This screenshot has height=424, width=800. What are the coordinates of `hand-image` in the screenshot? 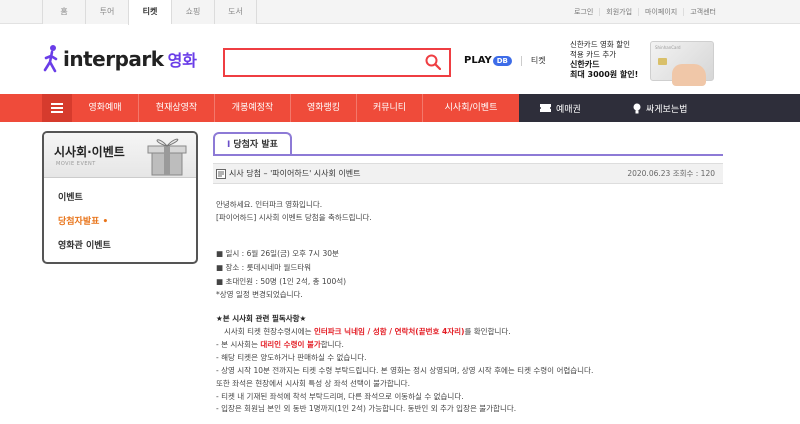 It's located at (689, 75).